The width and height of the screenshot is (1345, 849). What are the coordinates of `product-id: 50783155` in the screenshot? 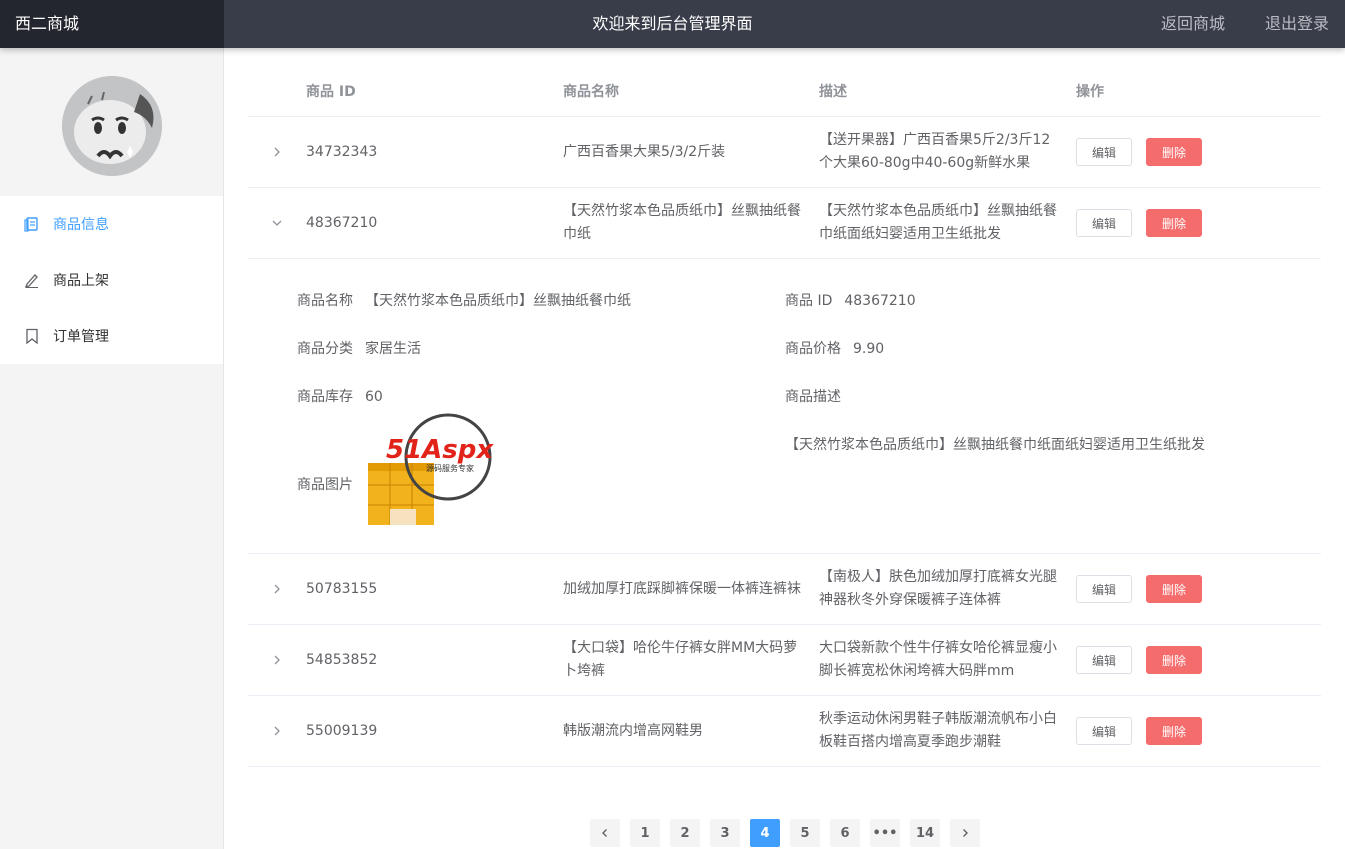 It's located at (342, 589).